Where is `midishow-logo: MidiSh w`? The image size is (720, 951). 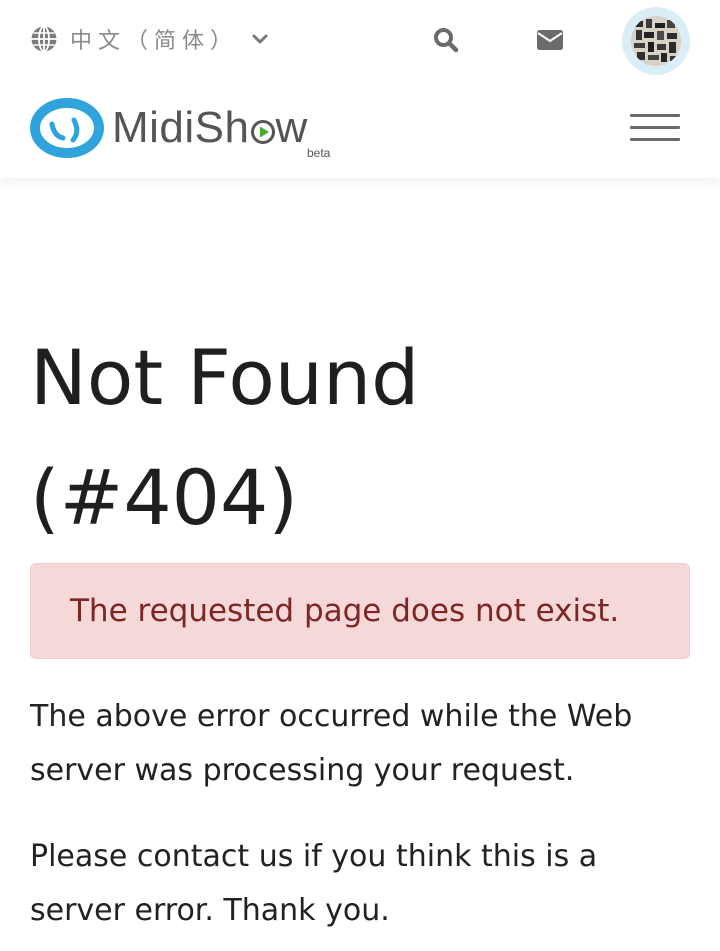 midishow-logo: MidiSh w is located at coordinates (169, 128).